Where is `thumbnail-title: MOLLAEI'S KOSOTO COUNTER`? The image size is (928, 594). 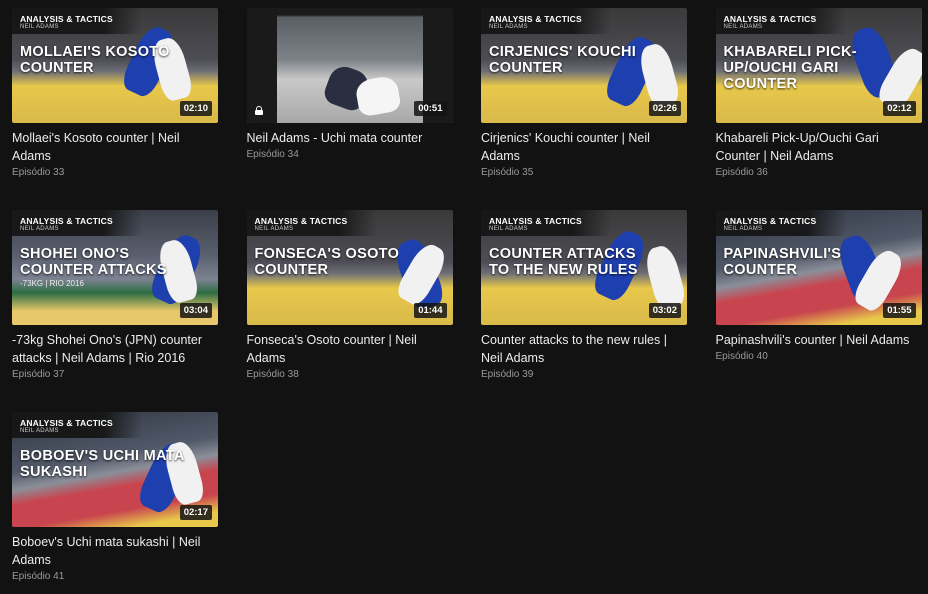
thumbnail-title: MOLLAEI'S KOSOTO COUNTER is located at coordinates (95, 60).